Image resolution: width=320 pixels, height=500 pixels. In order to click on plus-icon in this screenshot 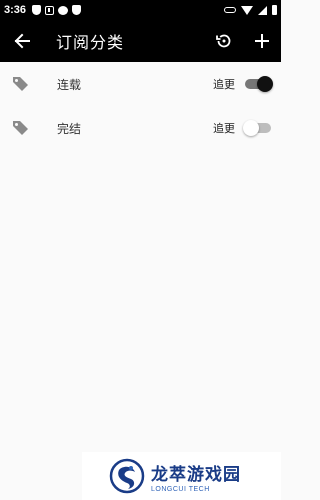, I will do `click(262, 41)`.